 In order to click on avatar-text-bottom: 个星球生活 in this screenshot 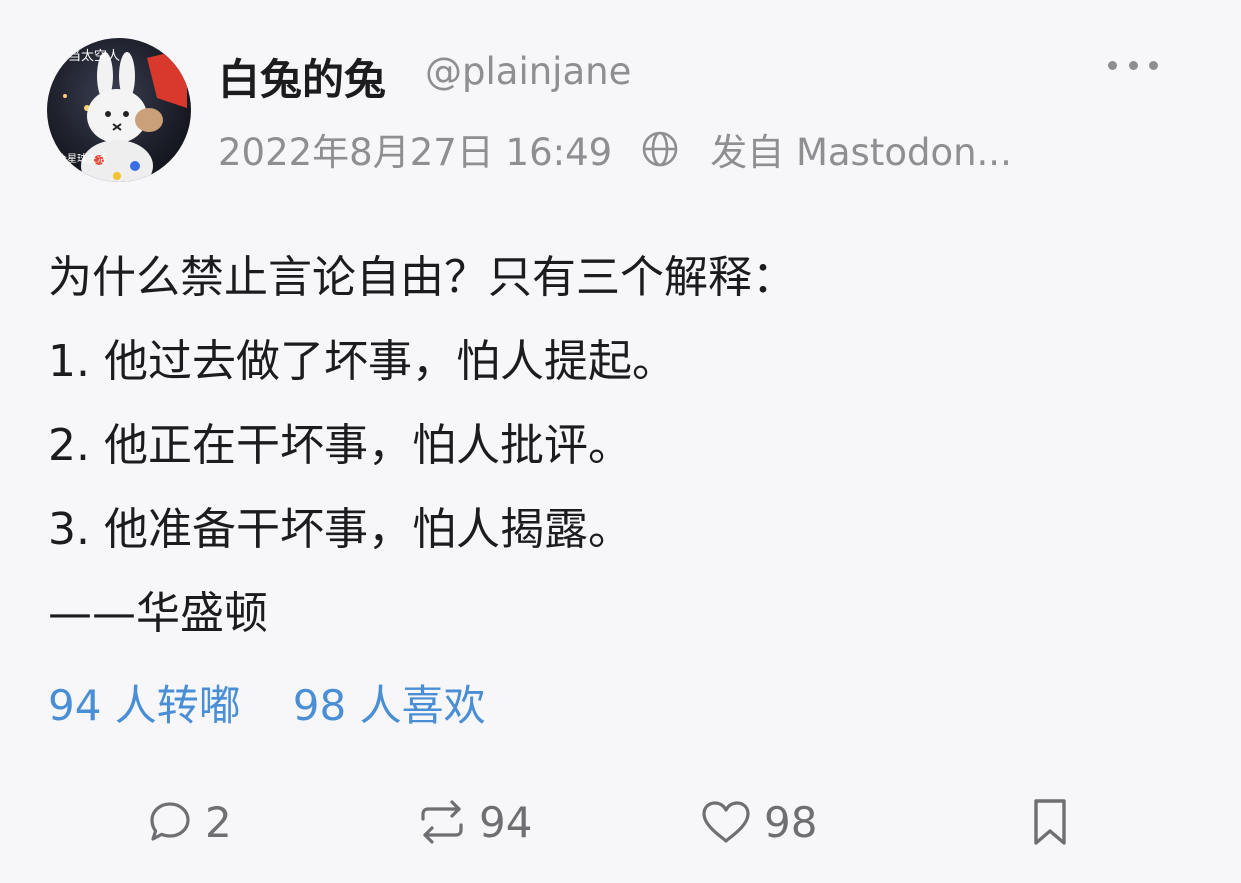, I will do `click(82, 158)`.